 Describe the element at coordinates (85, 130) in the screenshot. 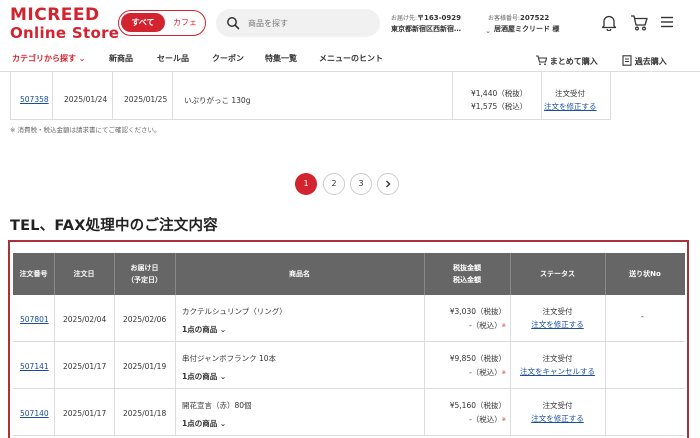

I see `tax-note: ※ 消費税・税込金額は請求書にてご確認ください。` at that location.